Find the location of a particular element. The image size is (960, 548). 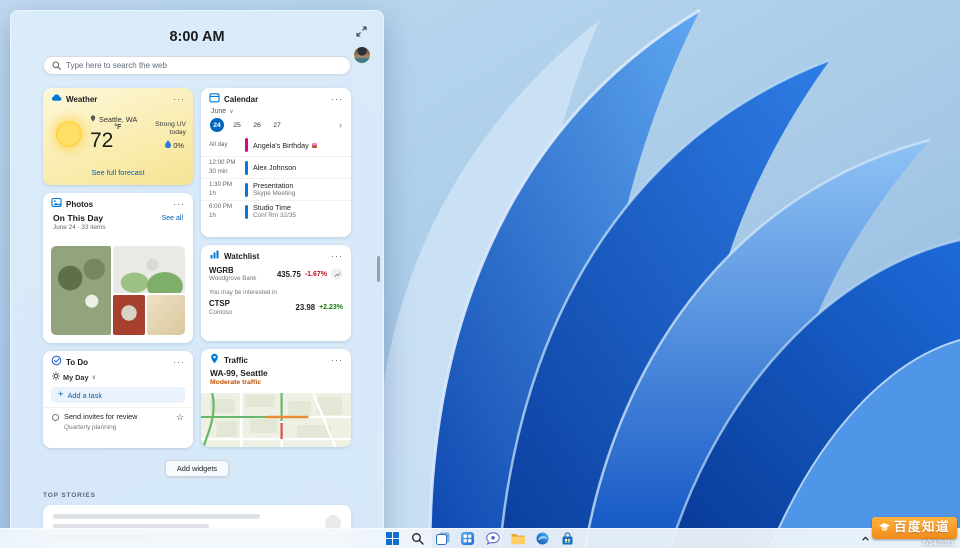

event-title: Alex Johnson is located at coordinates (275, 167).